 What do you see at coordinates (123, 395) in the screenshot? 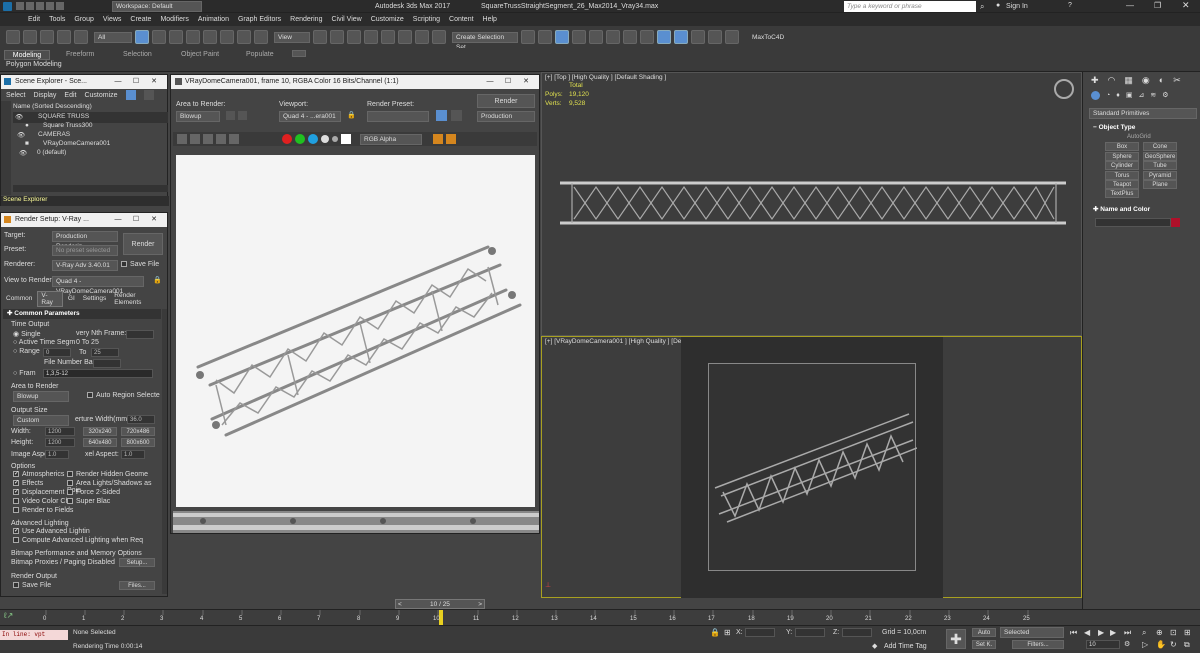
I see `auto-region-checkbox: Auto Region Selecte` at bounding box center [123, 395].